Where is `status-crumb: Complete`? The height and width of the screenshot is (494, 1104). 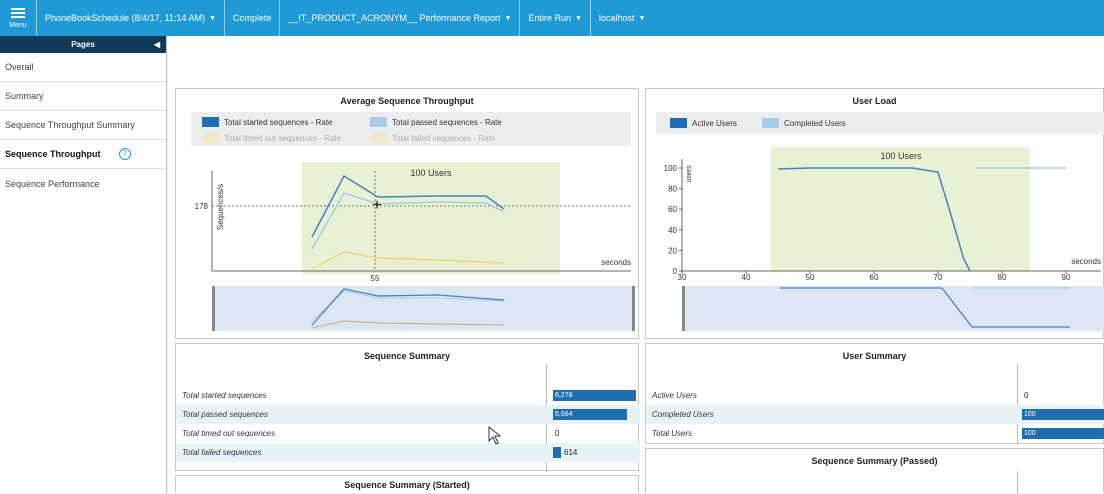 status-crumb: Complete is located at coordinates (253, 18).